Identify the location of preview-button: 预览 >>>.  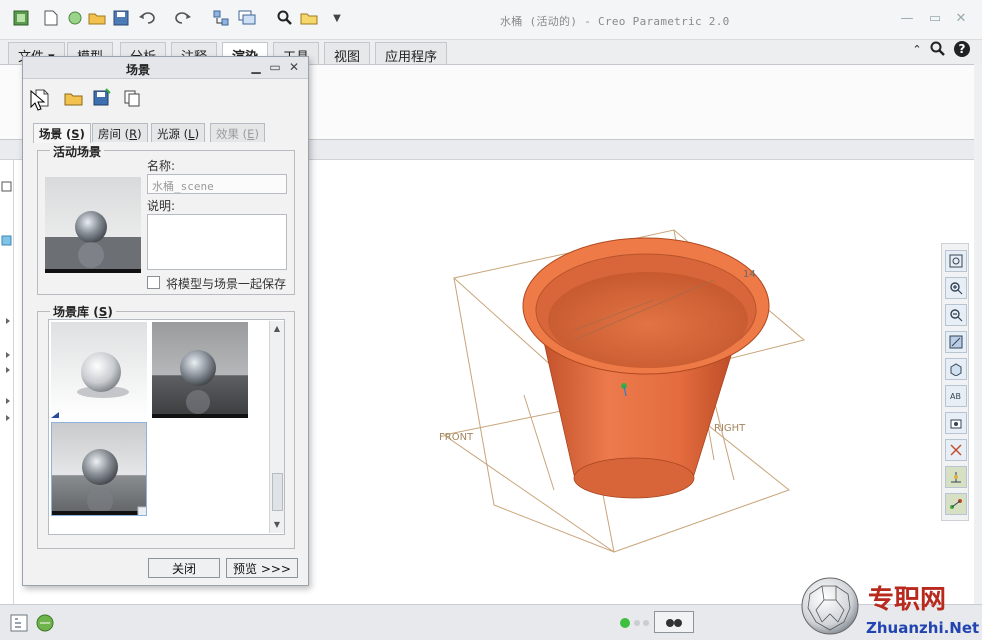
(262, 568).